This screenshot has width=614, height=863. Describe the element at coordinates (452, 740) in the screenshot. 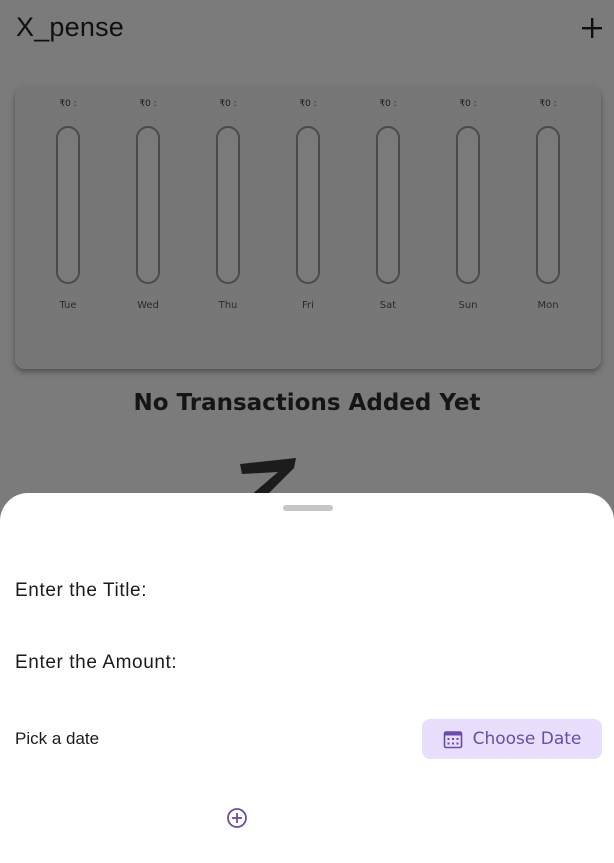

I see `calendar-icon` at that location.